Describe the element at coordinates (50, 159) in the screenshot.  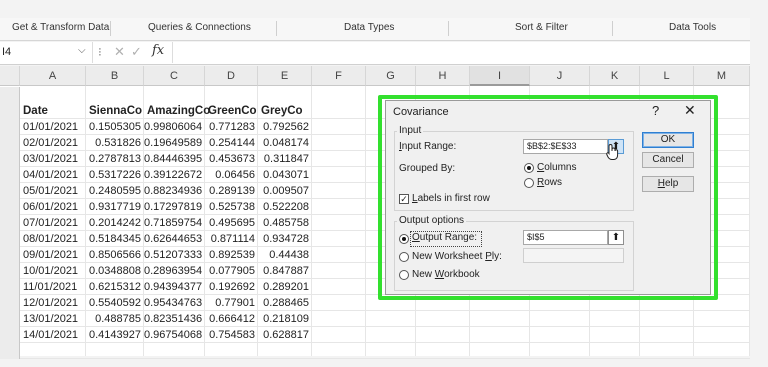
I see `date-cell: 03/01/2021` at that location.